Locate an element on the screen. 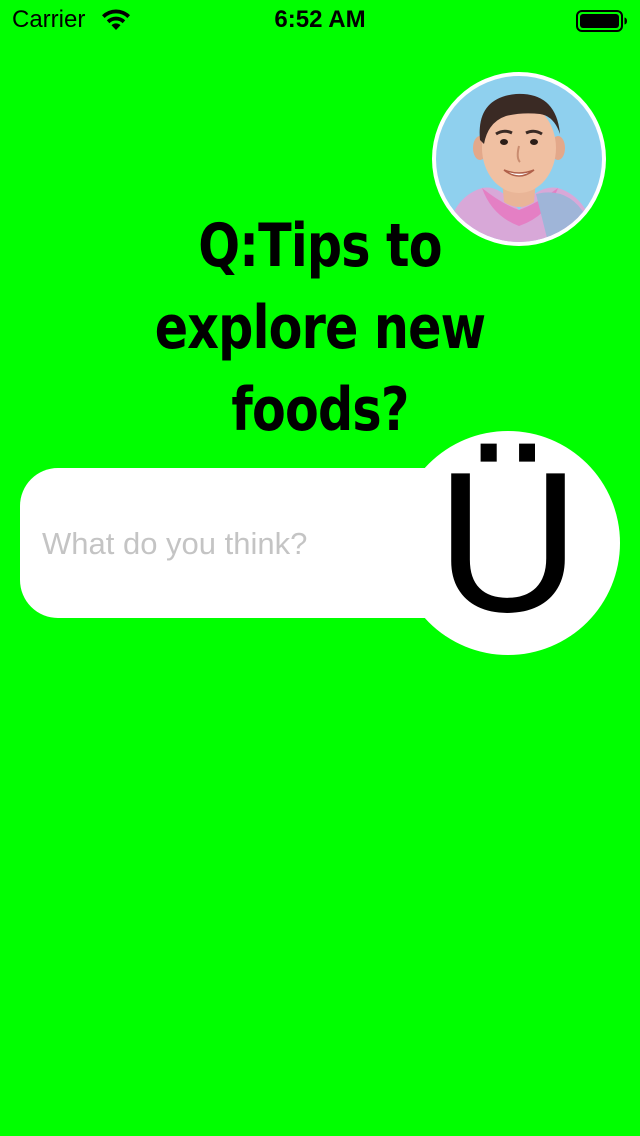 Image resolution: width=640 pixels, height=1136 pixels. status-time: 6:52 AM is located at coordinates (320, 19).